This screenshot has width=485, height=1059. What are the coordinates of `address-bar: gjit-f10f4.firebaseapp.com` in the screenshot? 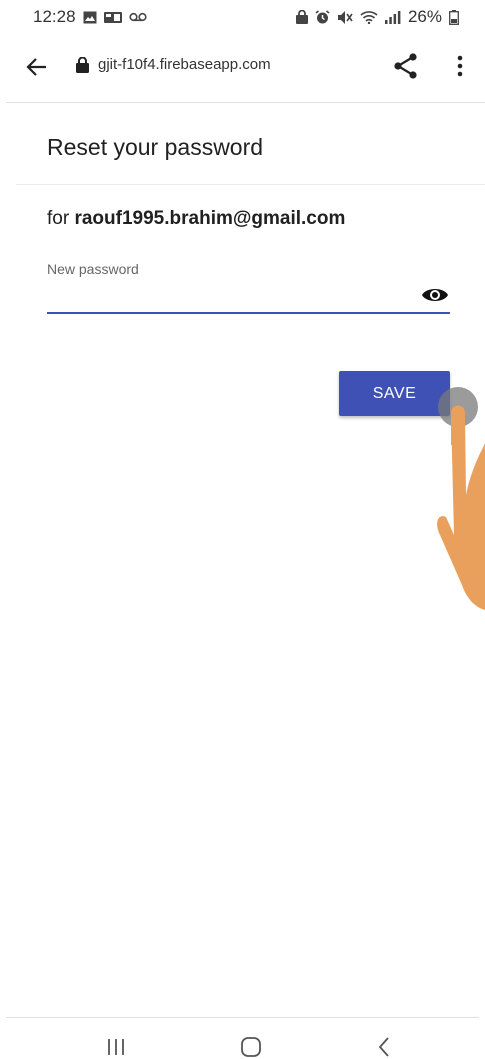 It's located at (173, 64).